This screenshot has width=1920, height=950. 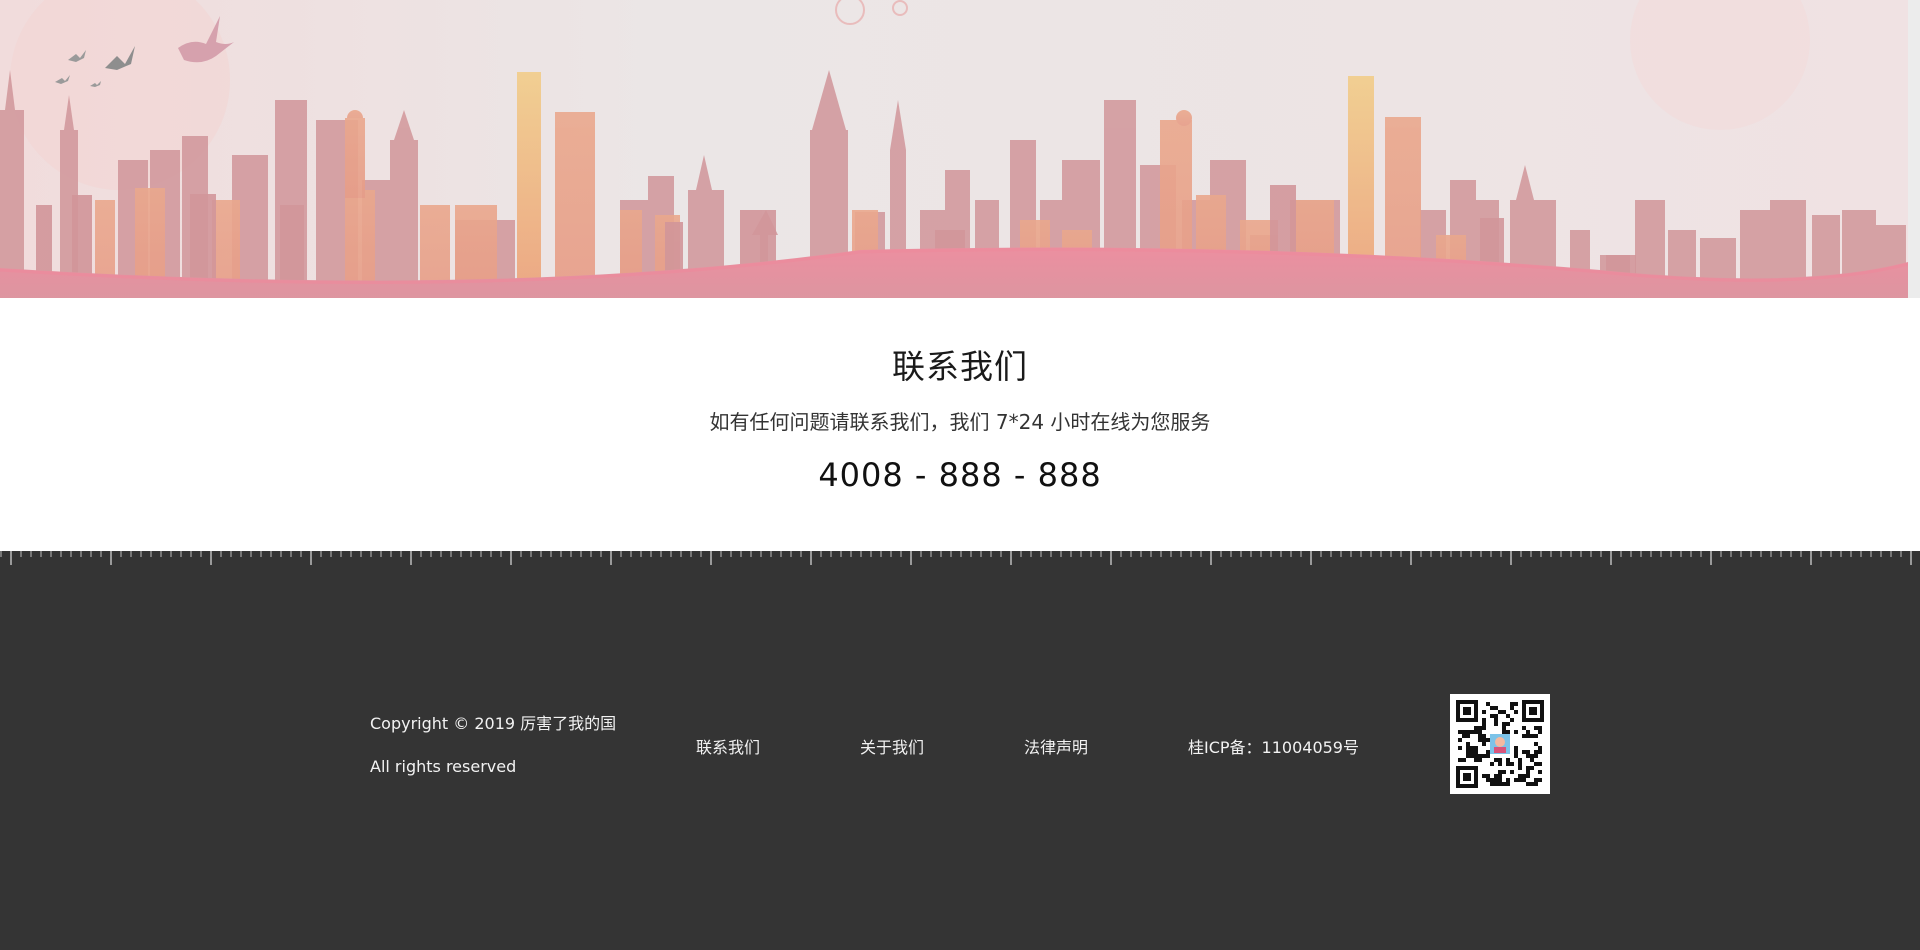 I want to click on footer-copyright: Copyright © 2019 厉害了我的国, so click(x=493, y=723).